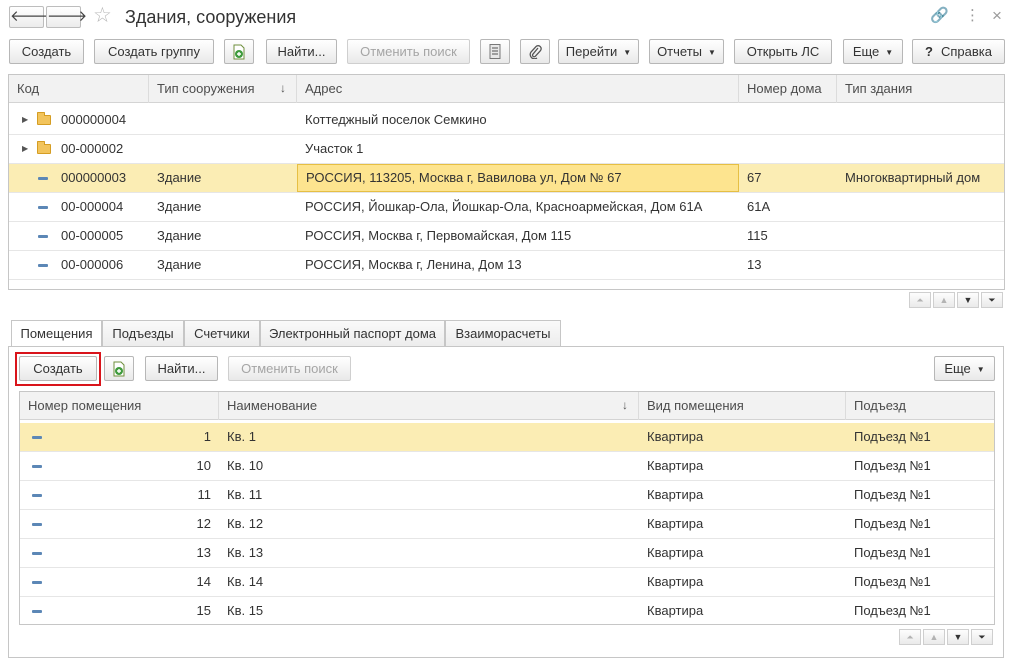 The width and height of the screenshot is (1010, 662). I want to click on rooms-copy-button, so click(119, 368).